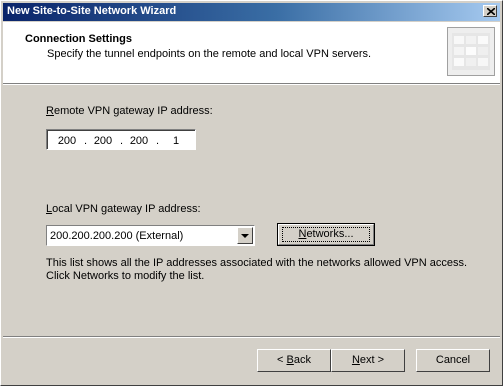 The image size is (503, 386). I want to click on header-divider, so click(251, 84).